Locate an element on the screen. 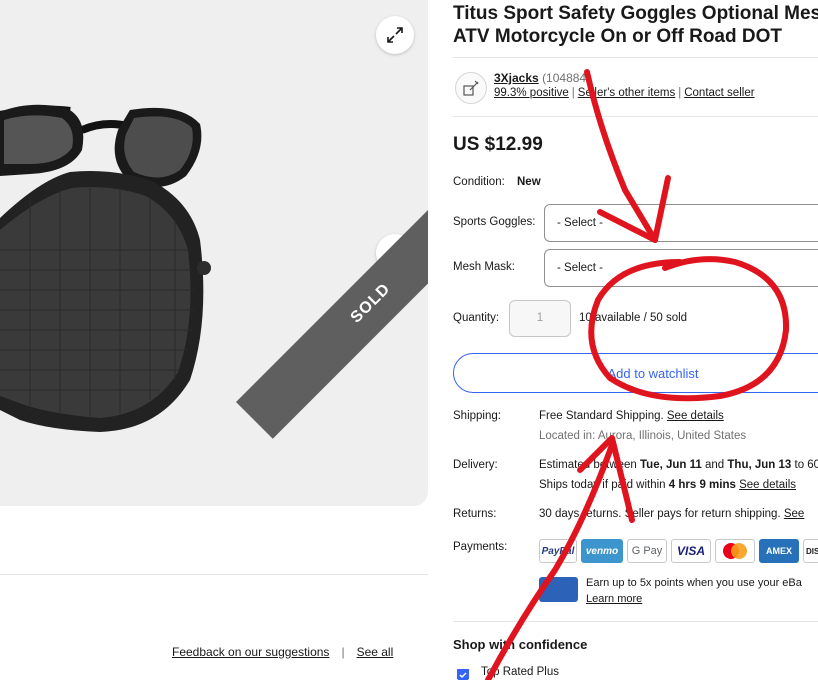 This screenshot has width=818, height=680. feedback-row: Feedback on our suggestions | See all is located at coordinates (282, 652).